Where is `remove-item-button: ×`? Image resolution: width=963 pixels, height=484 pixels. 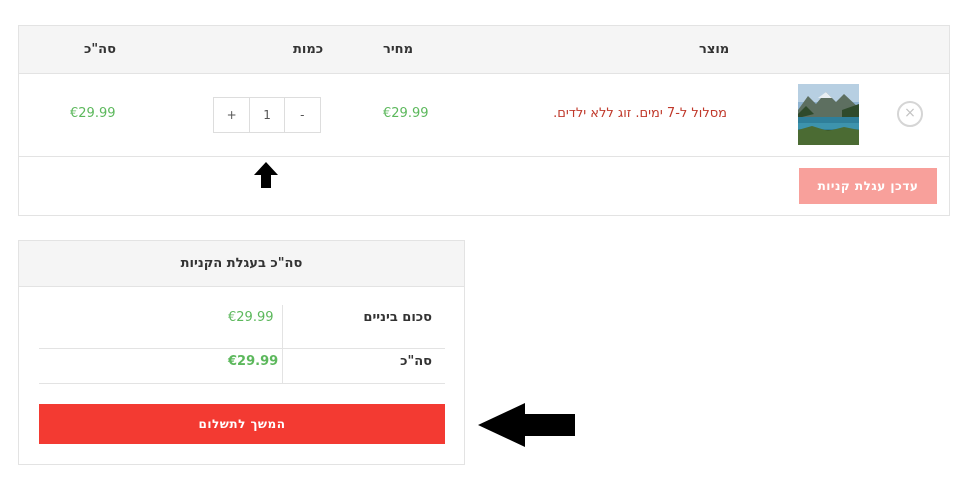
remove-item-button: × is located at coordinates (910, 114).